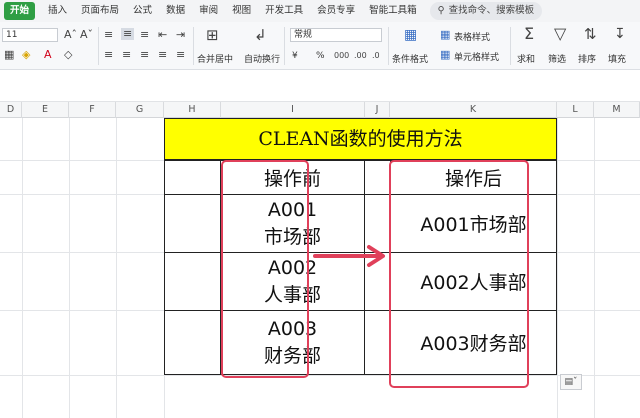  Describe the element at coordinates (445, 35) in the screenshot. I see `table-style-icon: ▦` at that location.